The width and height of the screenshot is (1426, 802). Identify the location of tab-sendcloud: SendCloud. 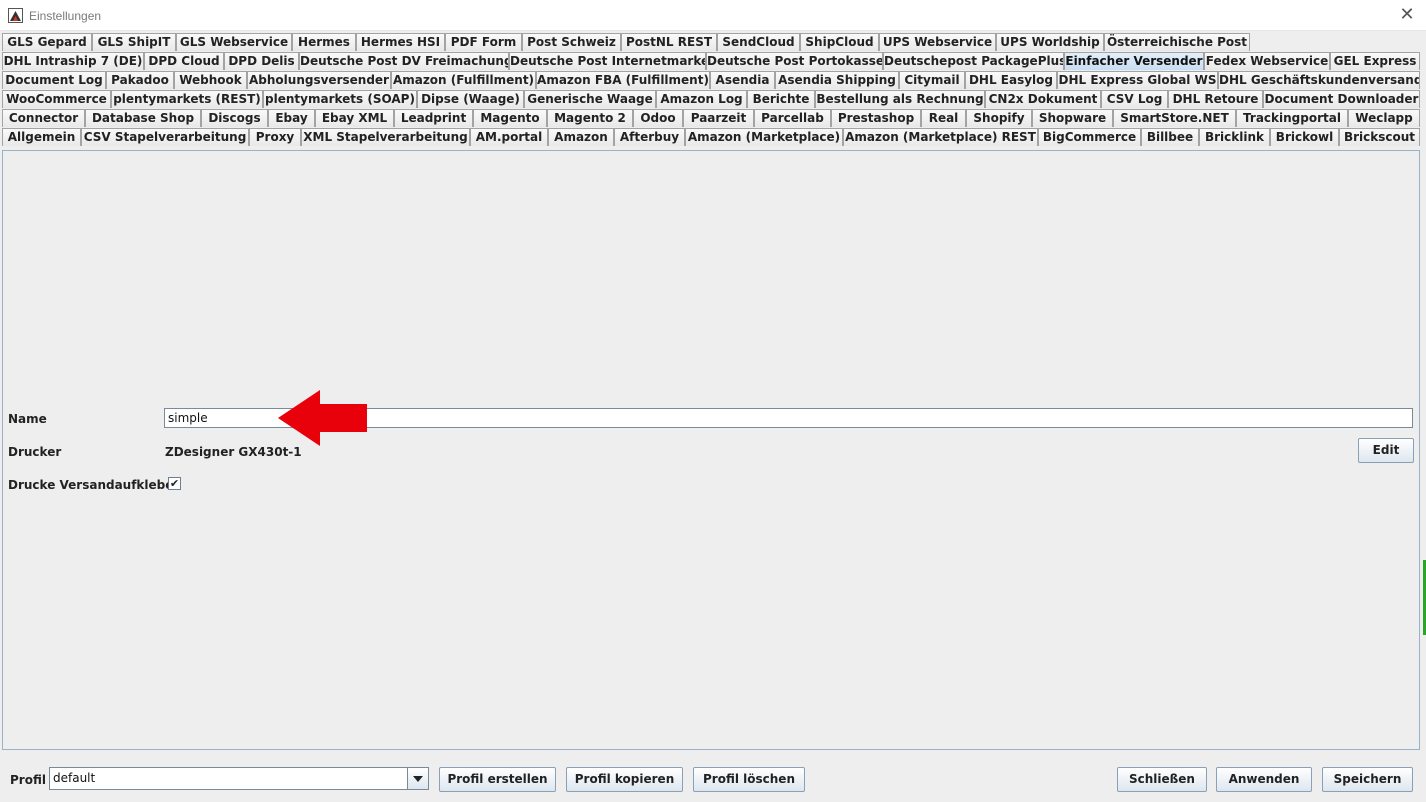
(758, 42).